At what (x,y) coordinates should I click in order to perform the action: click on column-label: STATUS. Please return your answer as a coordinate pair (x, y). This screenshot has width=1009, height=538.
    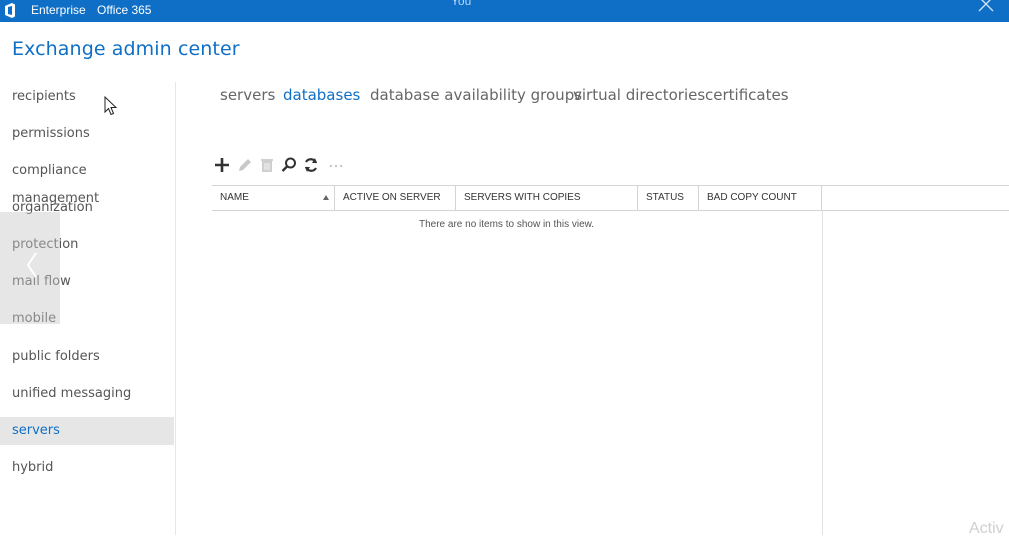
    Looking at the image, I should click on (665, 197).